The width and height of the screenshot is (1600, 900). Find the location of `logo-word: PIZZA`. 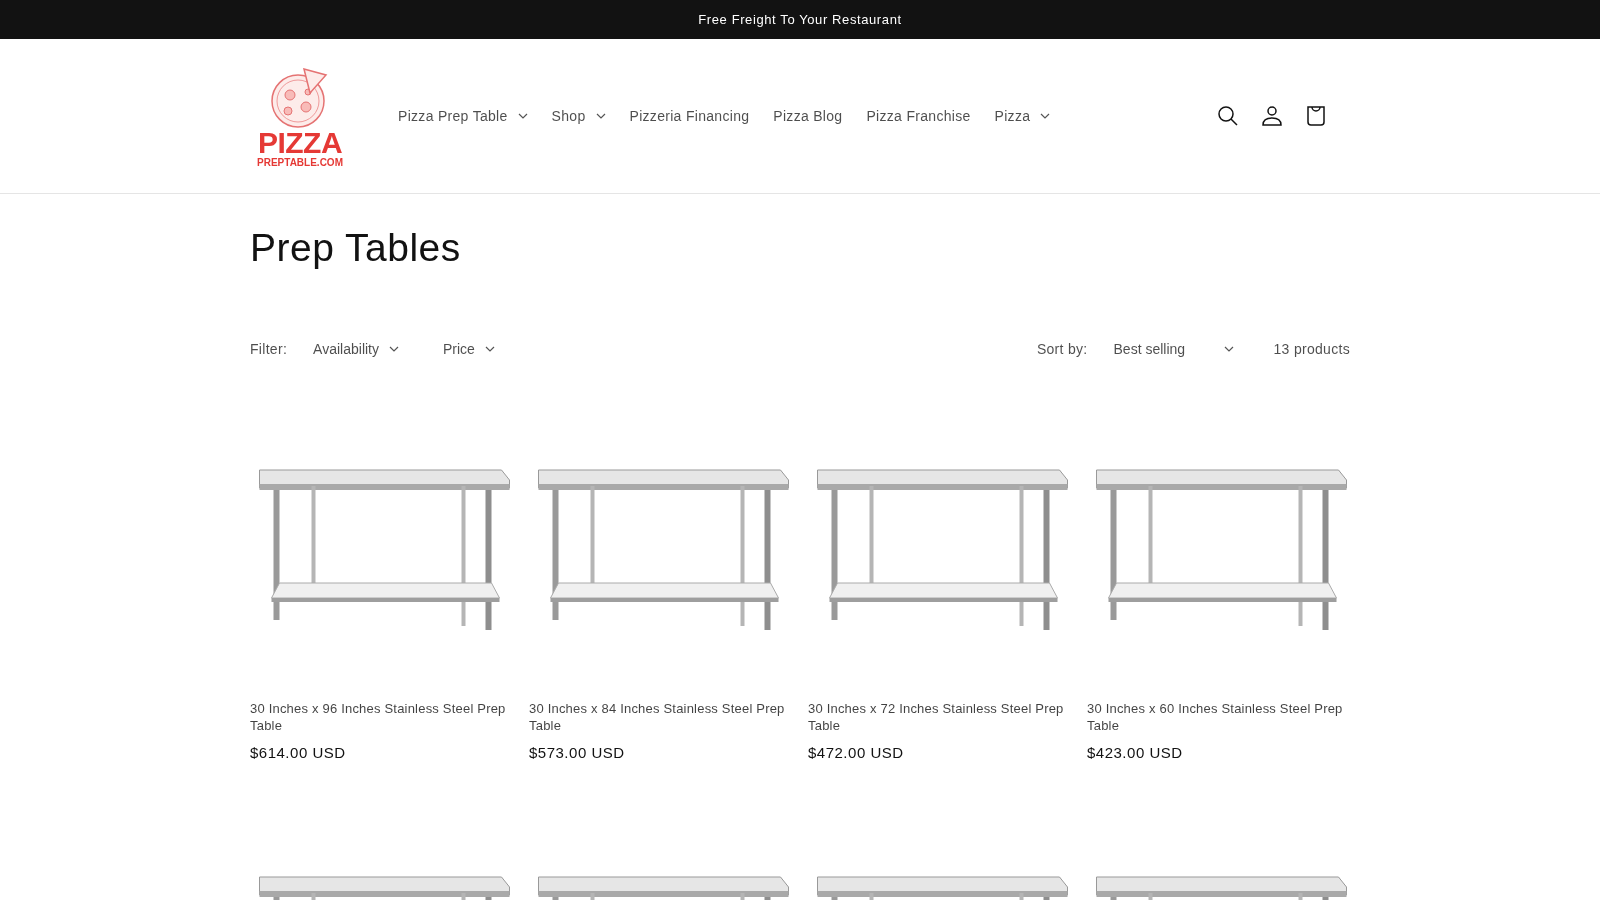

logo-word: PIZZA is located at coordinates (300, 142).